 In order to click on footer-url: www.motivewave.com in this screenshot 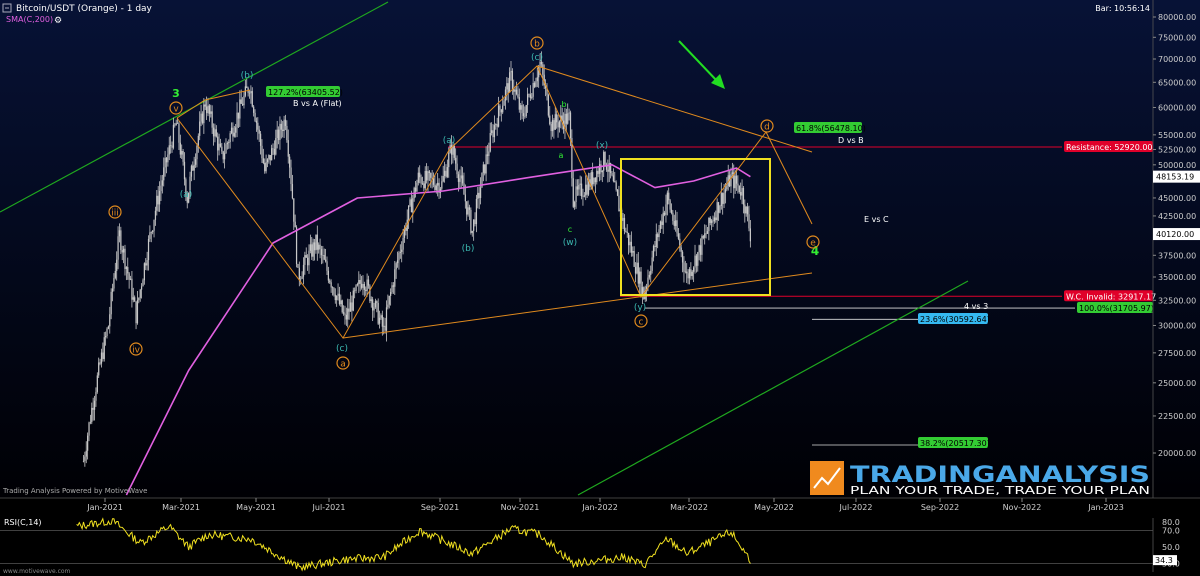, I will do `click(37, 571)`.